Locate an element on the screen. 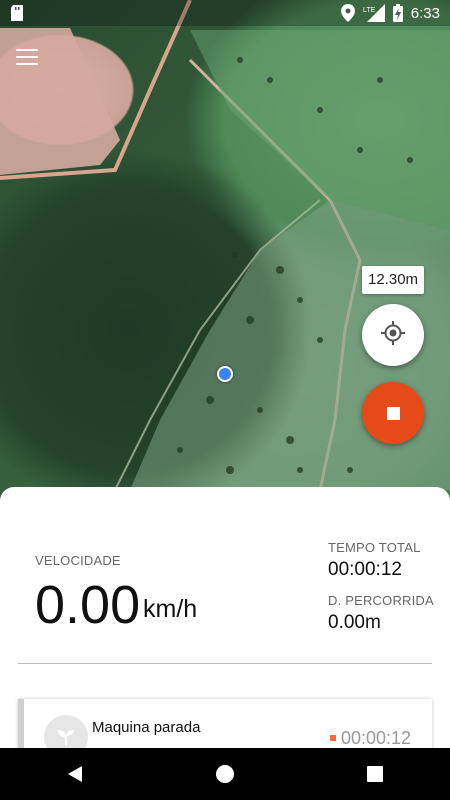 The height and width of the screenshot is (800, 450). locate-button is located at coordinates (393, 335).